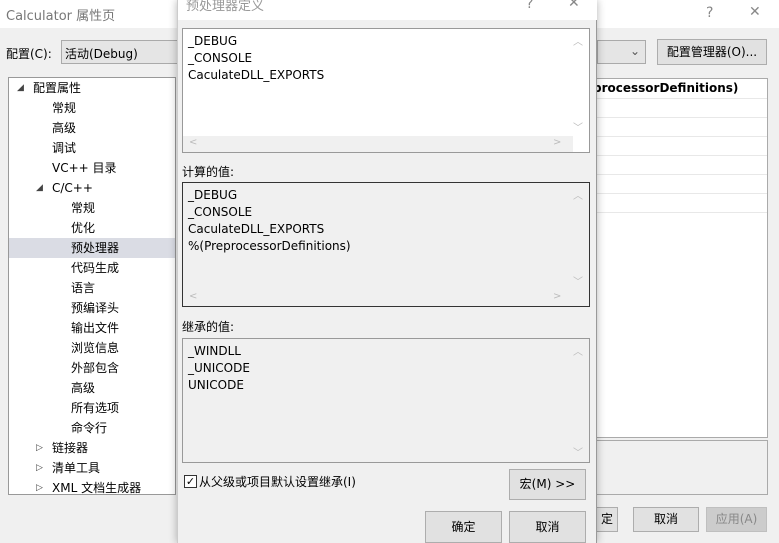 The image size is (779, 543). What do you see at coordinates (95, 328) in the screenshot?
I see `tree-item-label: 输出文件` at bounding box center [95, 328].